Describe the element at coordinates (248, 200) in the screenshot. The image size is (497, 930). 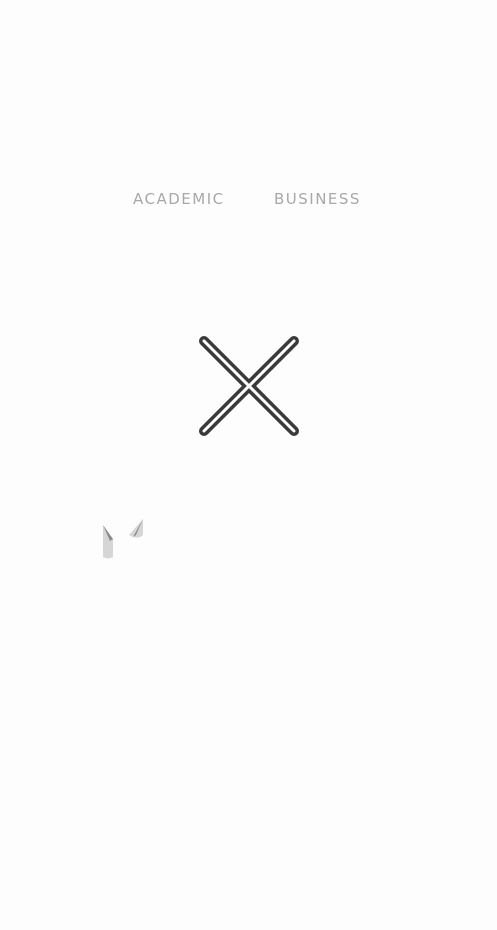
I see `overlay-nav: ACADEMIC BUSINESS` at that location.